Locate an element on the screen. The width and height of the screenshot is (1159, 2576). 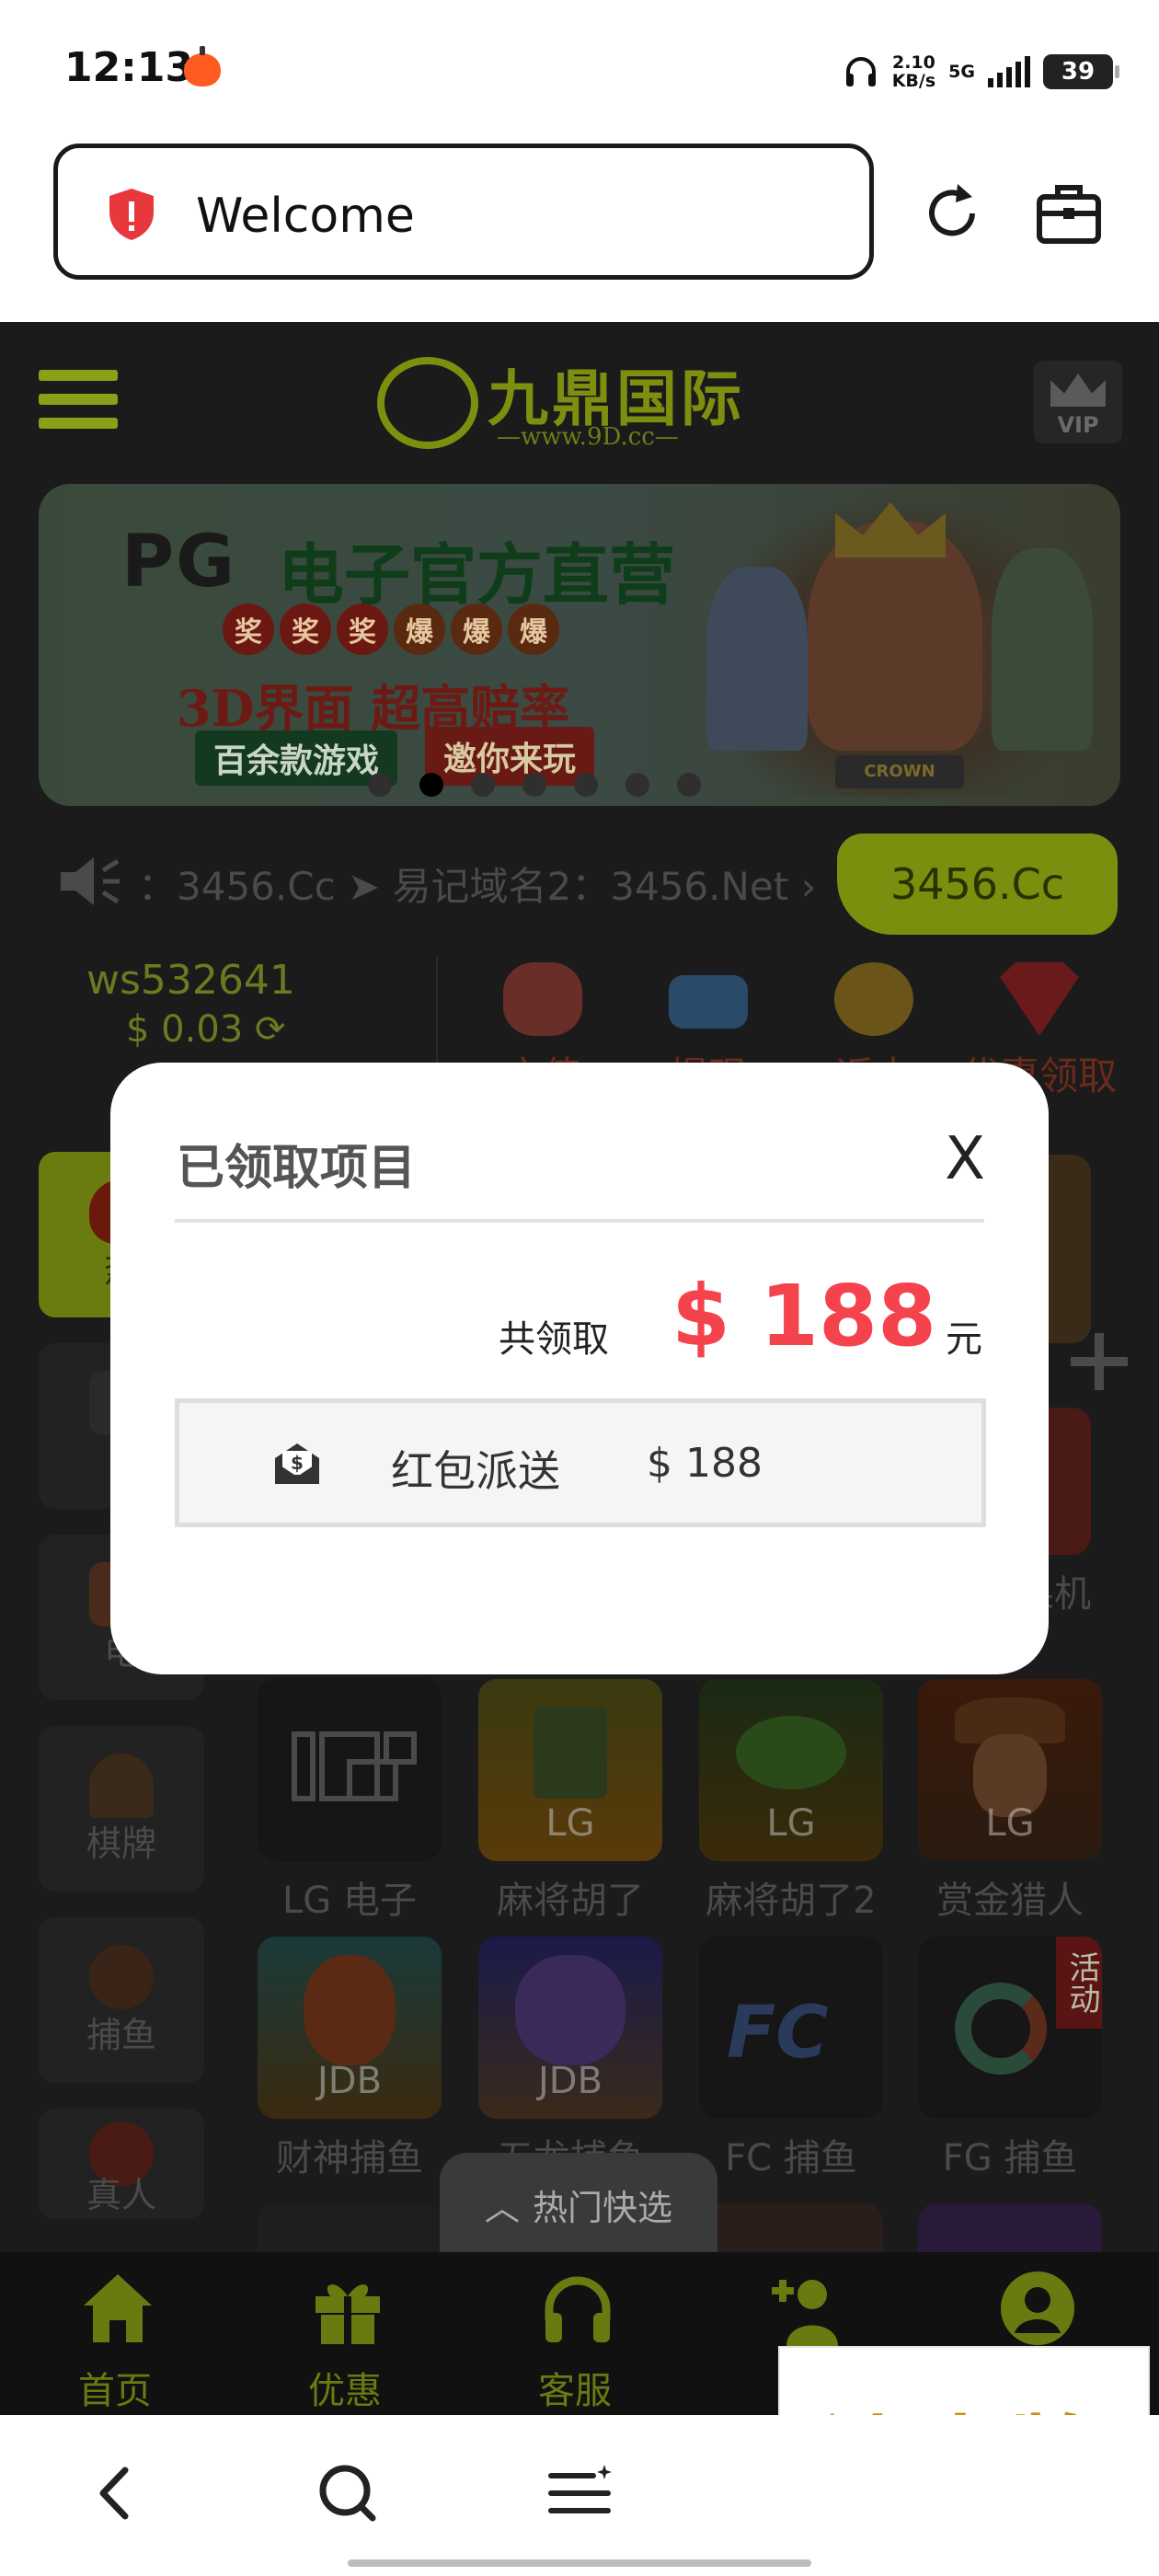
tab-promotions: 优惠 is located at coordinates (345, 2333).